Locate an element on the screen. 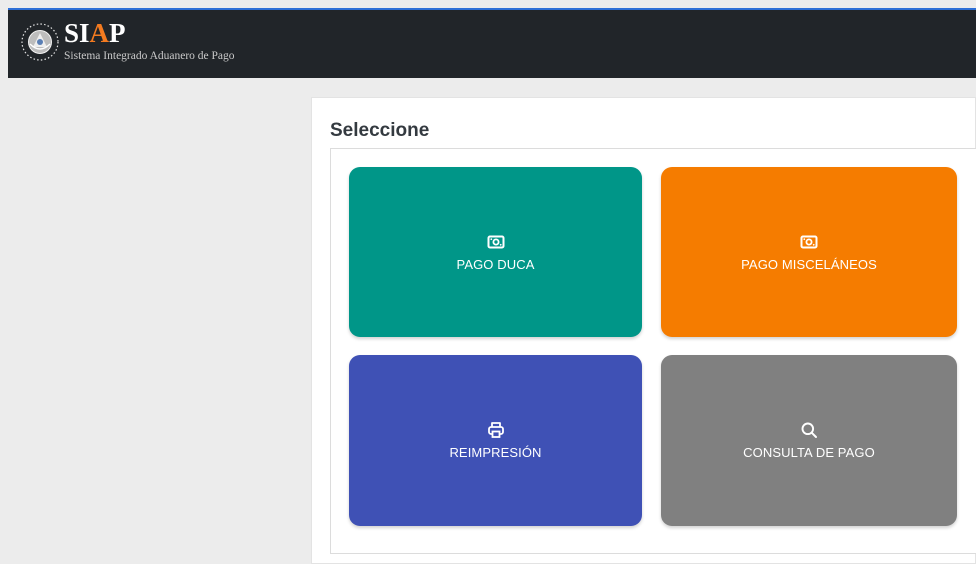 The width and height of the screenshot is (976, 564). page-title: Seleccione is located at coordinates (380, 130).